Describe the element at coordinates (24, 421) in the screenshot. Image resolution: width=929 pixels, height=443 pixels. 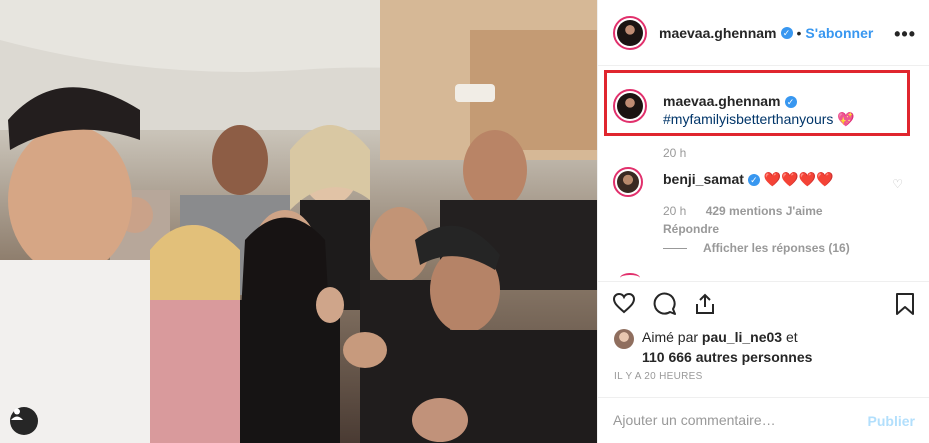
I see `user-tag-button` at that location.